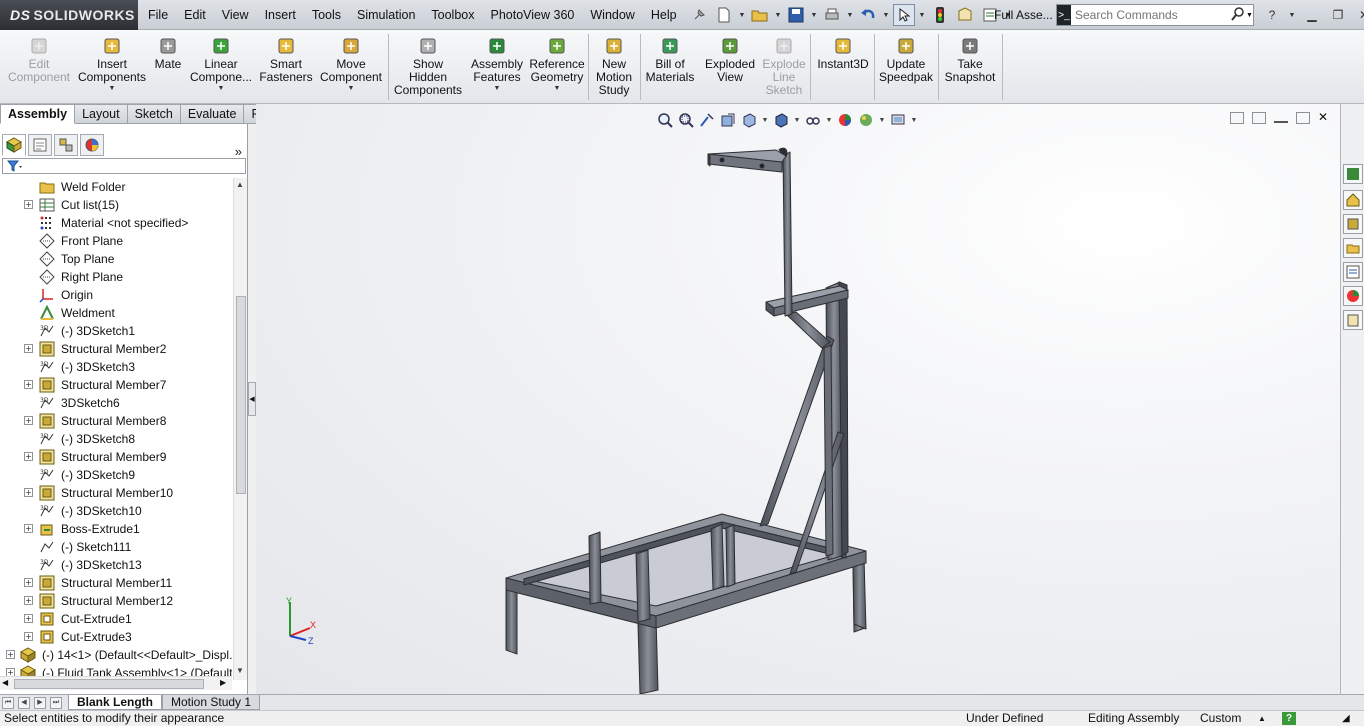 This screenshot has height=726, width=1364. Describe the element at coordinates (116, 511) in the screenshot. I see `tree-item: 3D (-) 3DSketch10` at that location.